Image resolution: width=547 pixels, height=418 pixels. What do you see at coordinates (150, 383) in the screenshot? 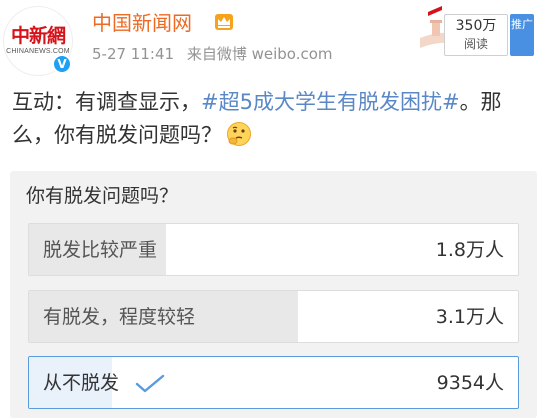
I see `checkmark-icon` at bounding box center [150, 383].